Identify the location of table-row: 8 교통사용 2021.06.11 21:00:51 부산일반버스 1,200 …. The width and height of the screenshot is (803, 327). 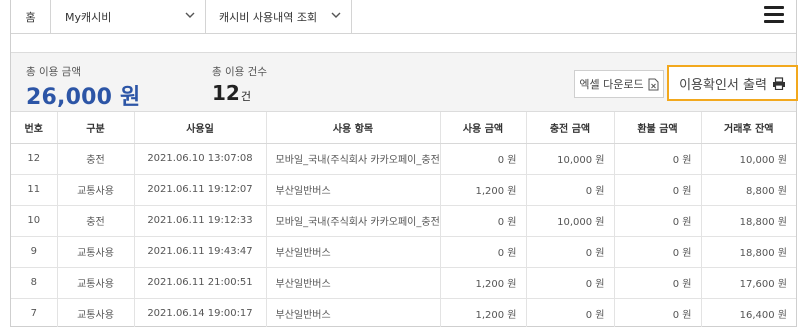
(403, 283).